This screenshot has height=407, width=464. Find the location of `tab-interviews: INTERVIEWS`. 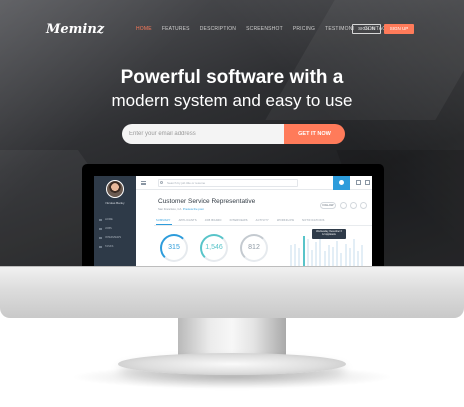

tab-interviews: INTERVIEWS is located at coordinates (238, 220).